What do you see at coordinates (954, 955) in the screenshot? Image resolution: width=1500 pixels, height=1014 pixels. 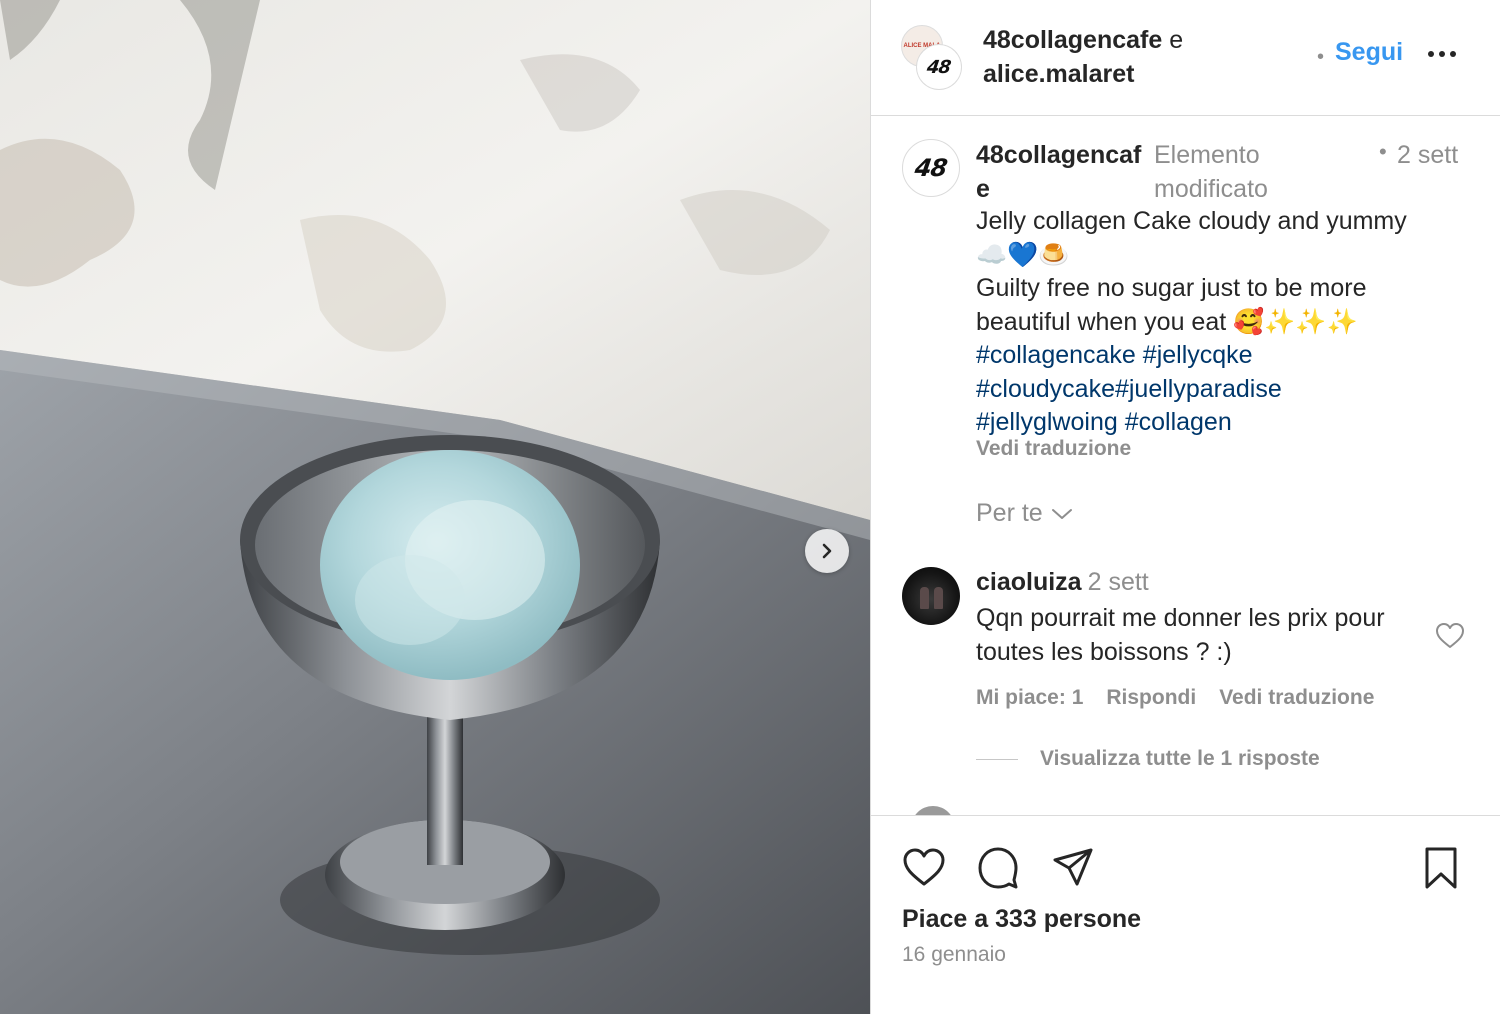 I see `post-date: 16 gennaio` at bounding box center [954, 955].